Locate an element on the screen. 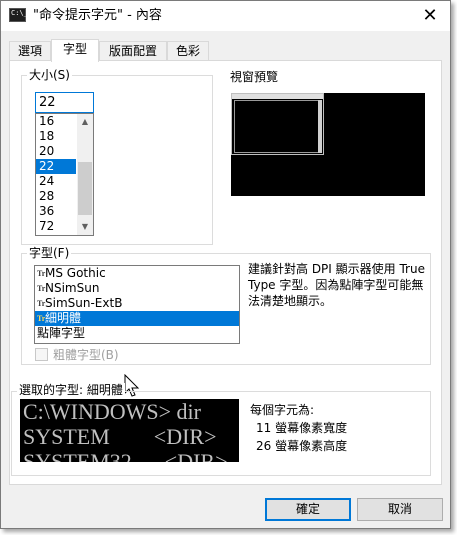 The height and width of the screenshot is (535, 457). preview-label: 視窗預覽 is located at coordinates (254, 77).